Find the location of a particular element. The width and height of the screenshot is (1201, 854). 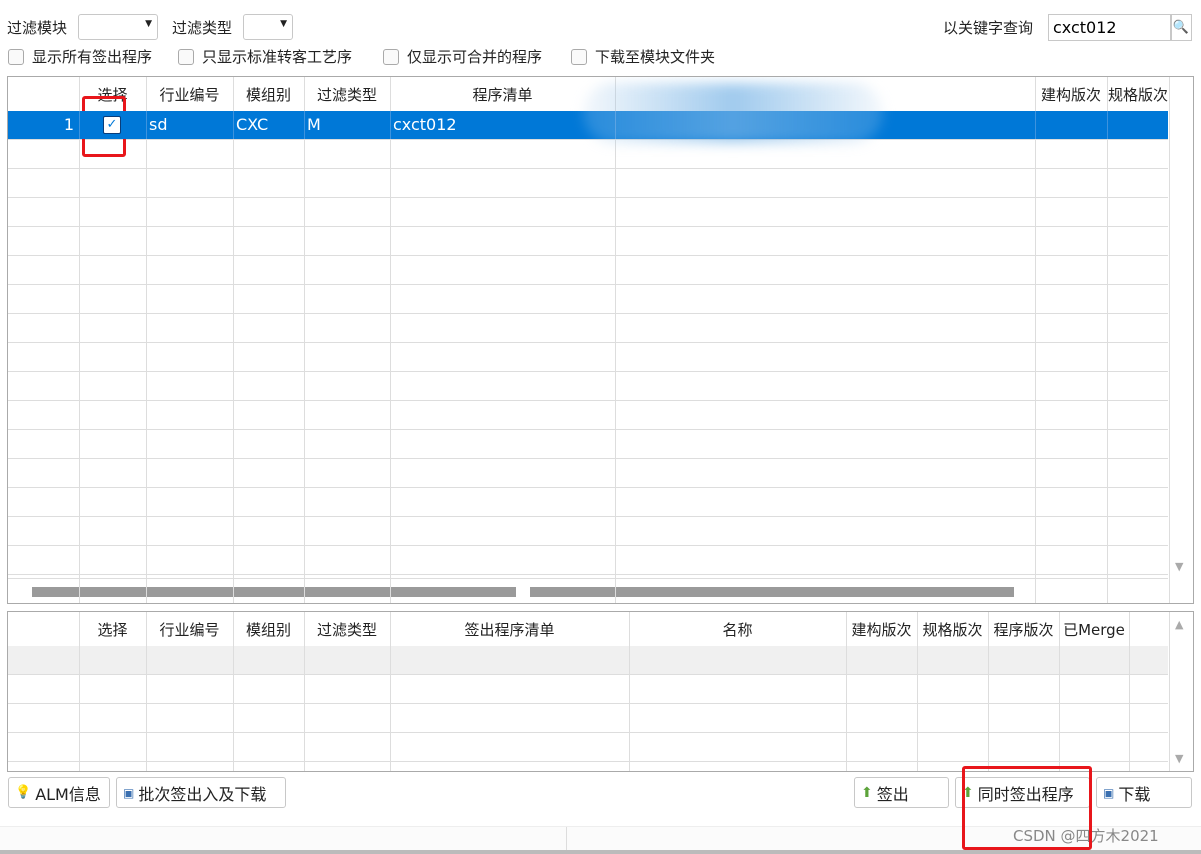

filter-type-label: 过滤类型 is located at coordinates (202, 28).